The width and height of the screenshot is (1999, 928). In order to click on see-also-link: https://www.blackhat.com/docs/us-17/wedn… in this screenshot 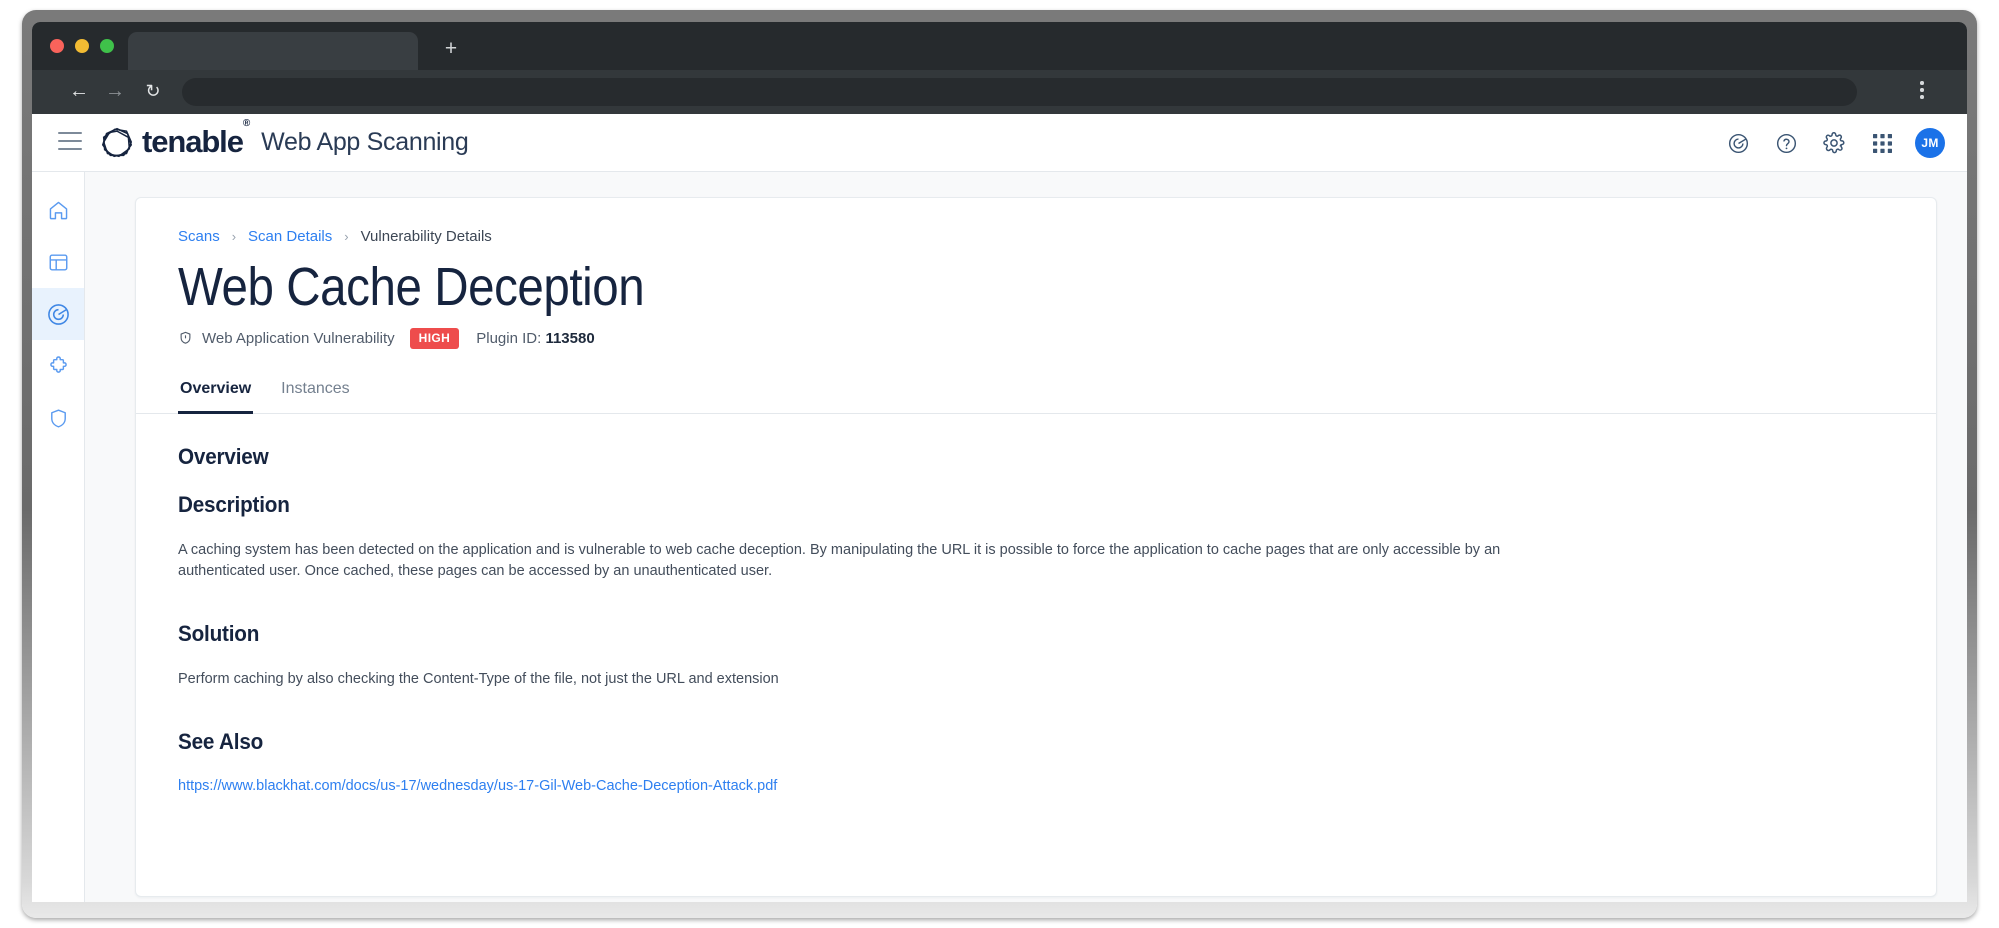, I will do `click(477, 786)`.